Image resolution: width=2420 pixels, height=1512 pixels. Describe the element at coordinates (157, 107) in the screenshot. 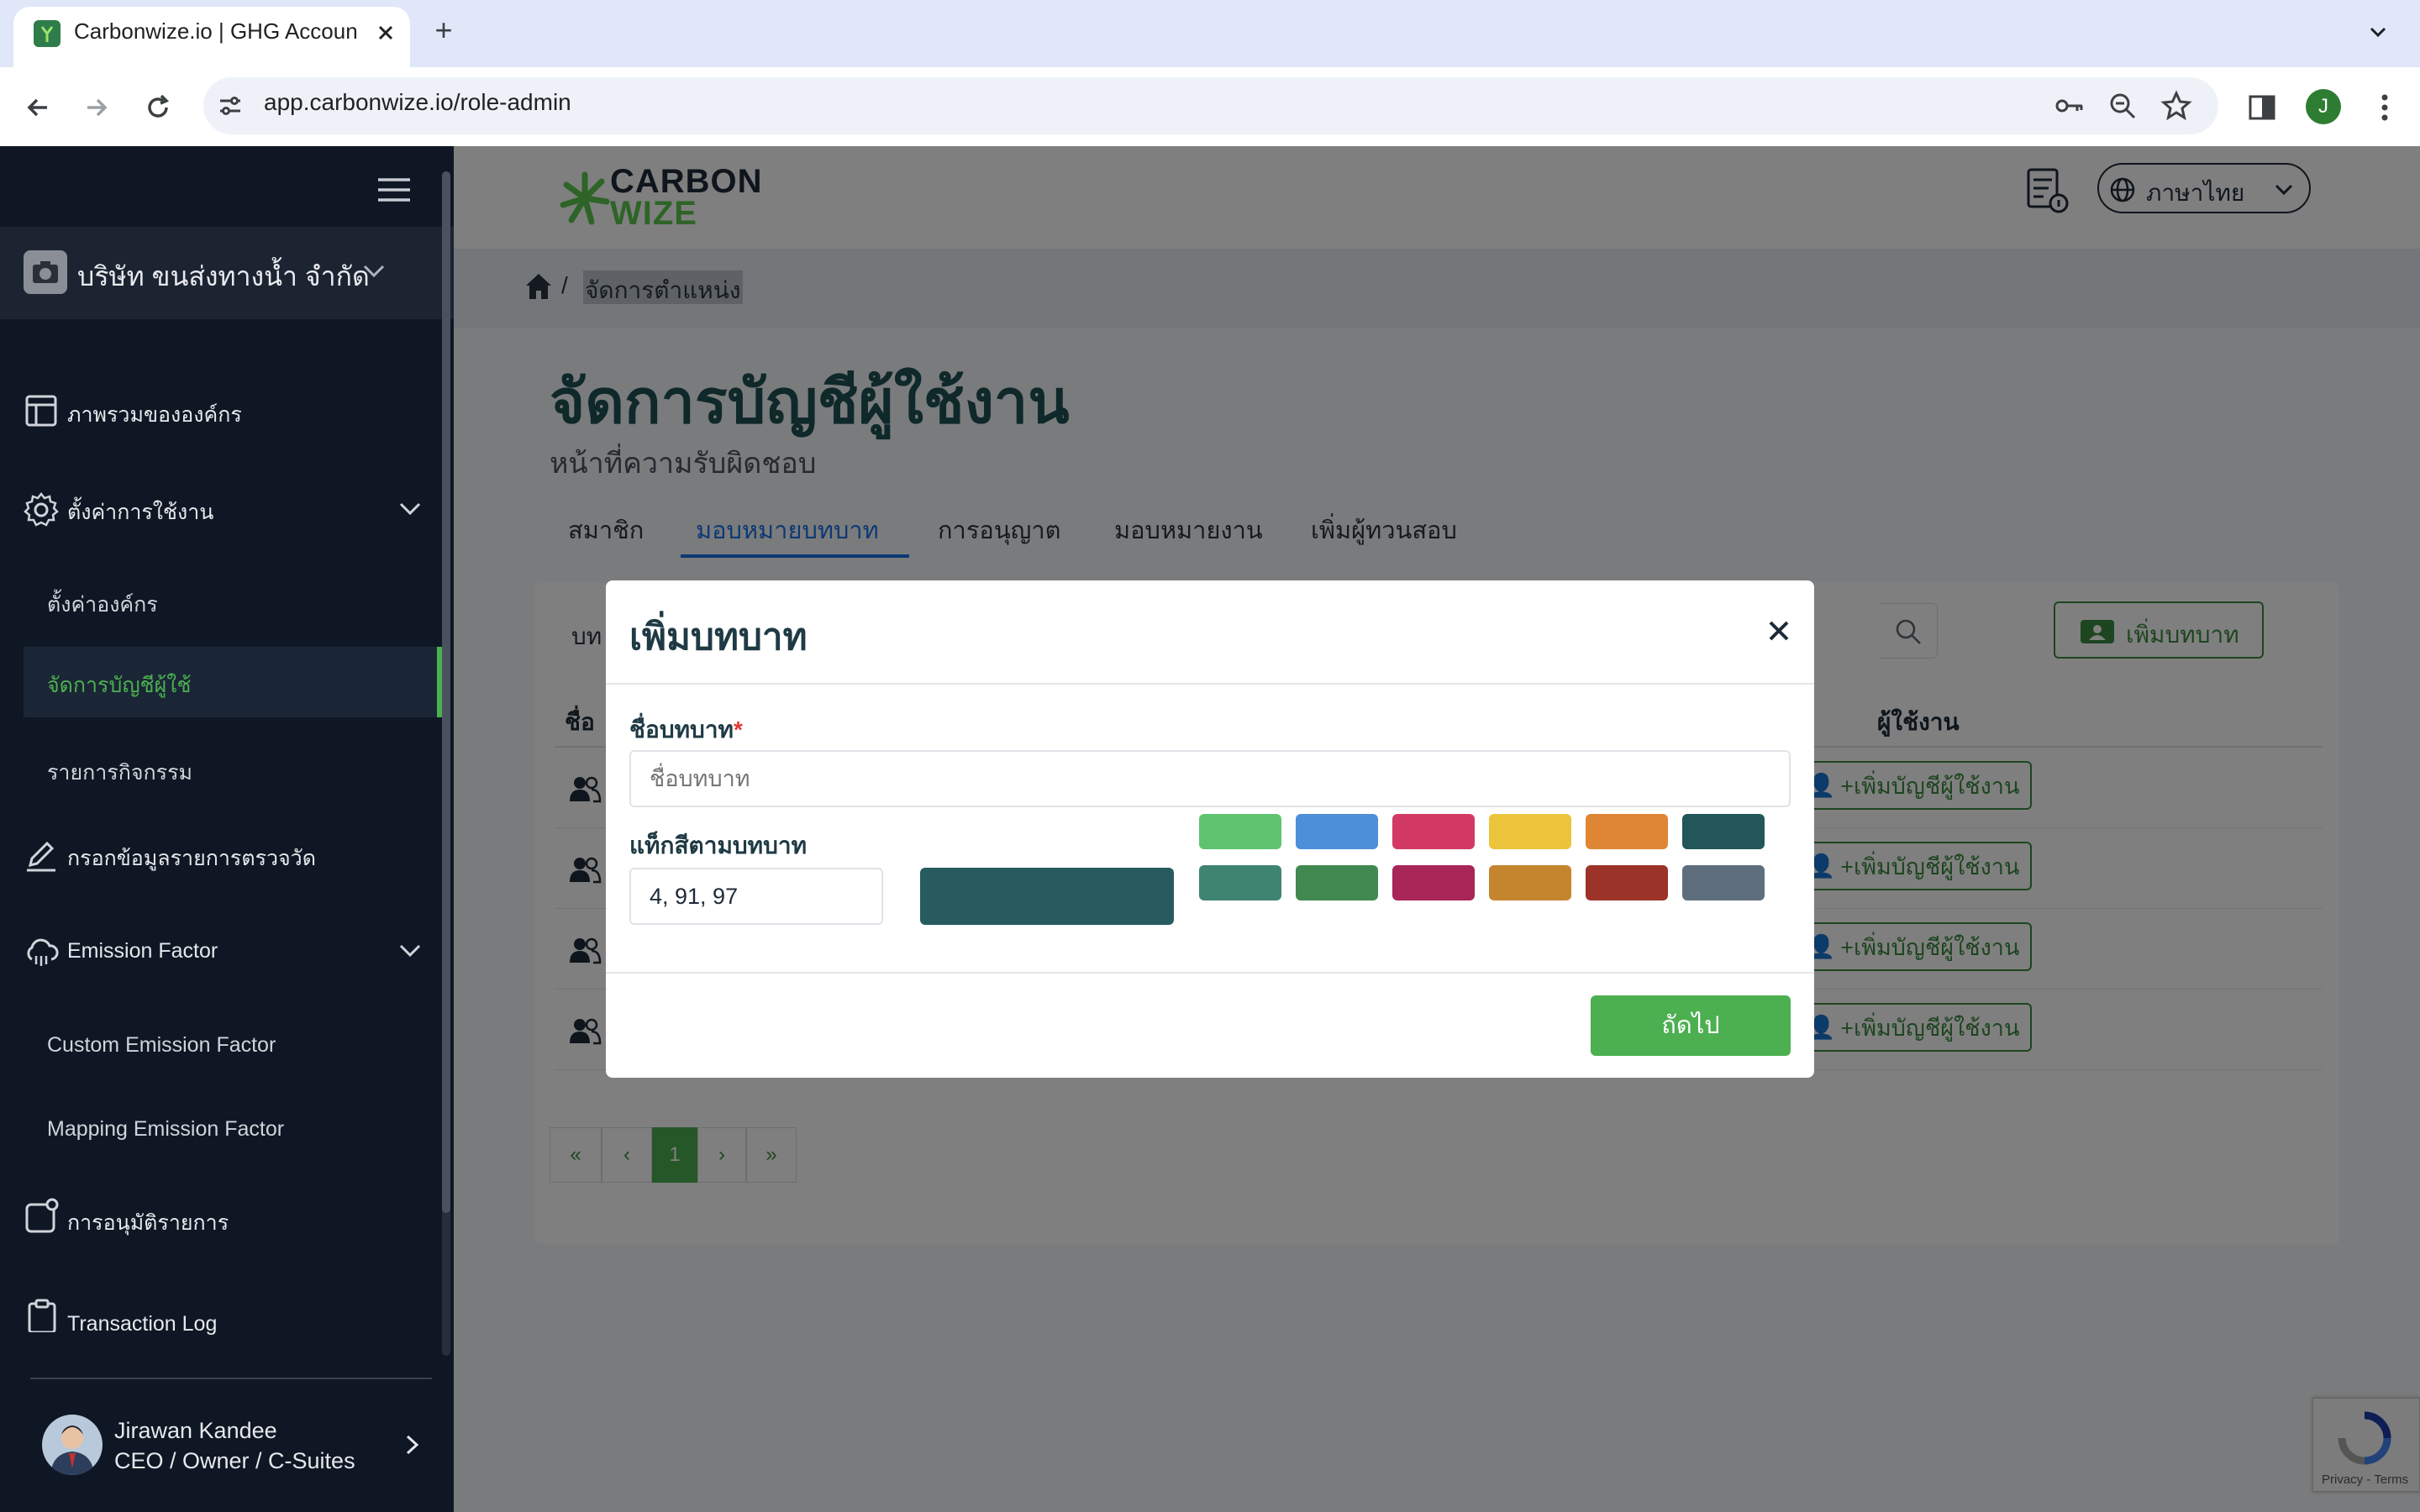

I see `reload-icon` at that location.